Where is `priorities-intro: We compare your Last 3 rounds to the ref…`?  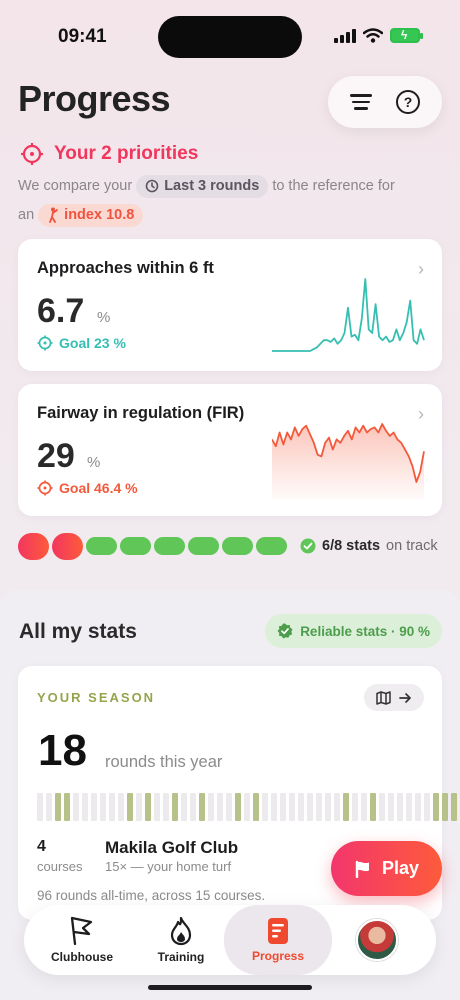 priorities-intro: We compare your Last 3 rounds to the ref… is located at coordinates (228, 201).